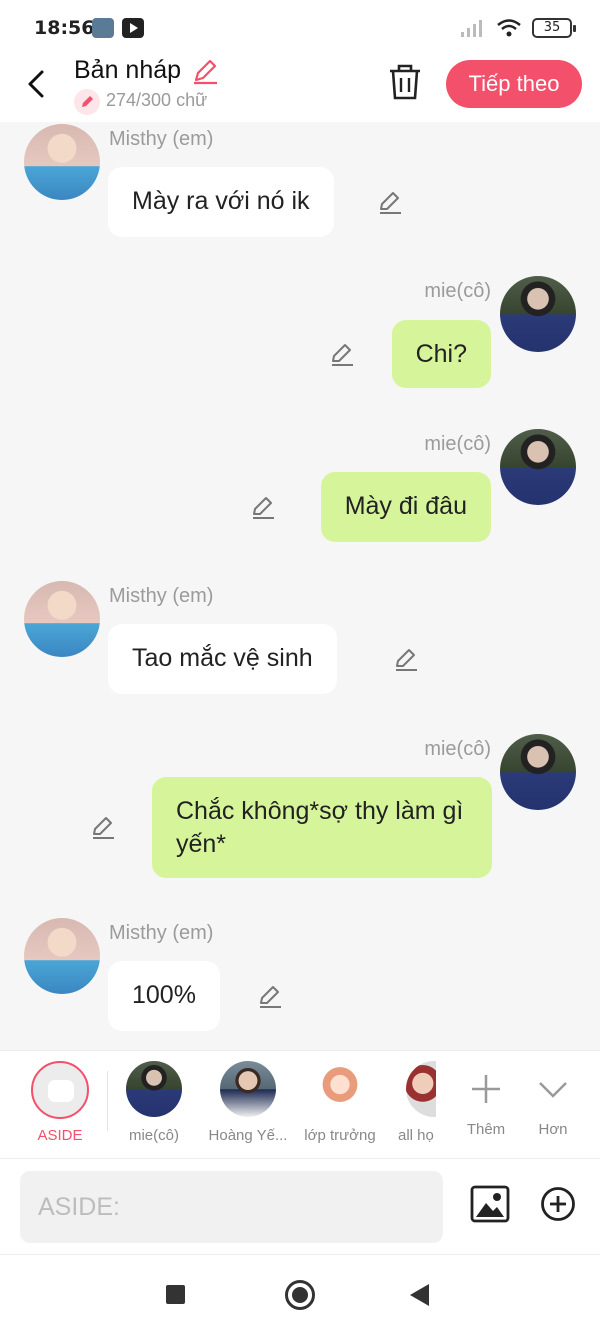 Image resolution: width=600 pixels, height=1333 pixels. I want to click on home-icon, so click(300, 1295).